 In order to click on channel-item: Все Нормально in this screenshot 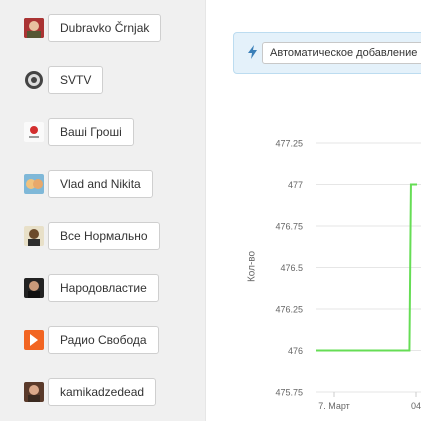, I will do `click(92, 236)`.